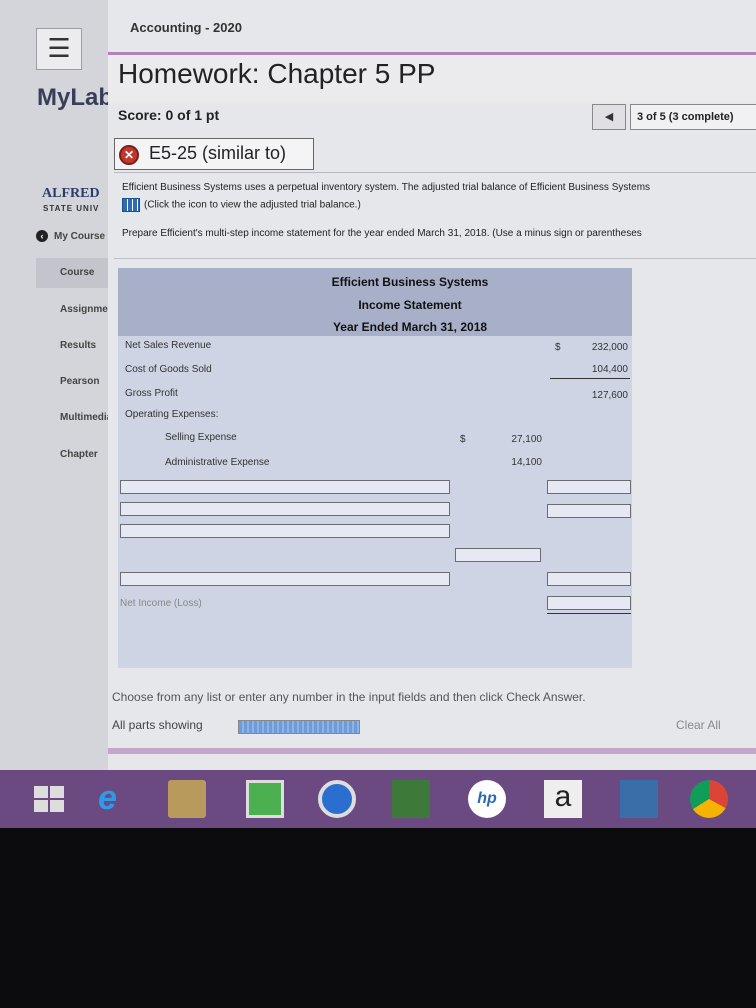 The height and width of the screenshot is (1008, 756). What do you see at coordinates (50, 800) in the screenshot?
I see `windows-start-icon` at bounding box center [50, 800].